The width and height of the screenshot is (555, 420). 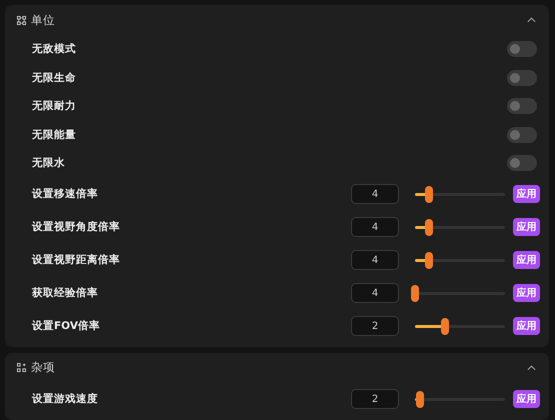 I want to click on setting-label: 设置视野距离倍率, so click(x=76, y=260).